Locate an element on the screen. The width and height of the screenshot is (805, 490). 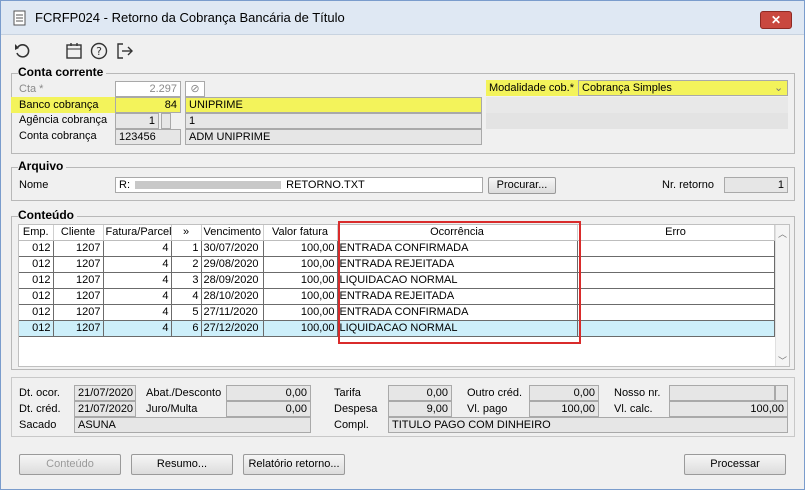
ocorrencia-highlight-box is located at coordinates (459, 282).